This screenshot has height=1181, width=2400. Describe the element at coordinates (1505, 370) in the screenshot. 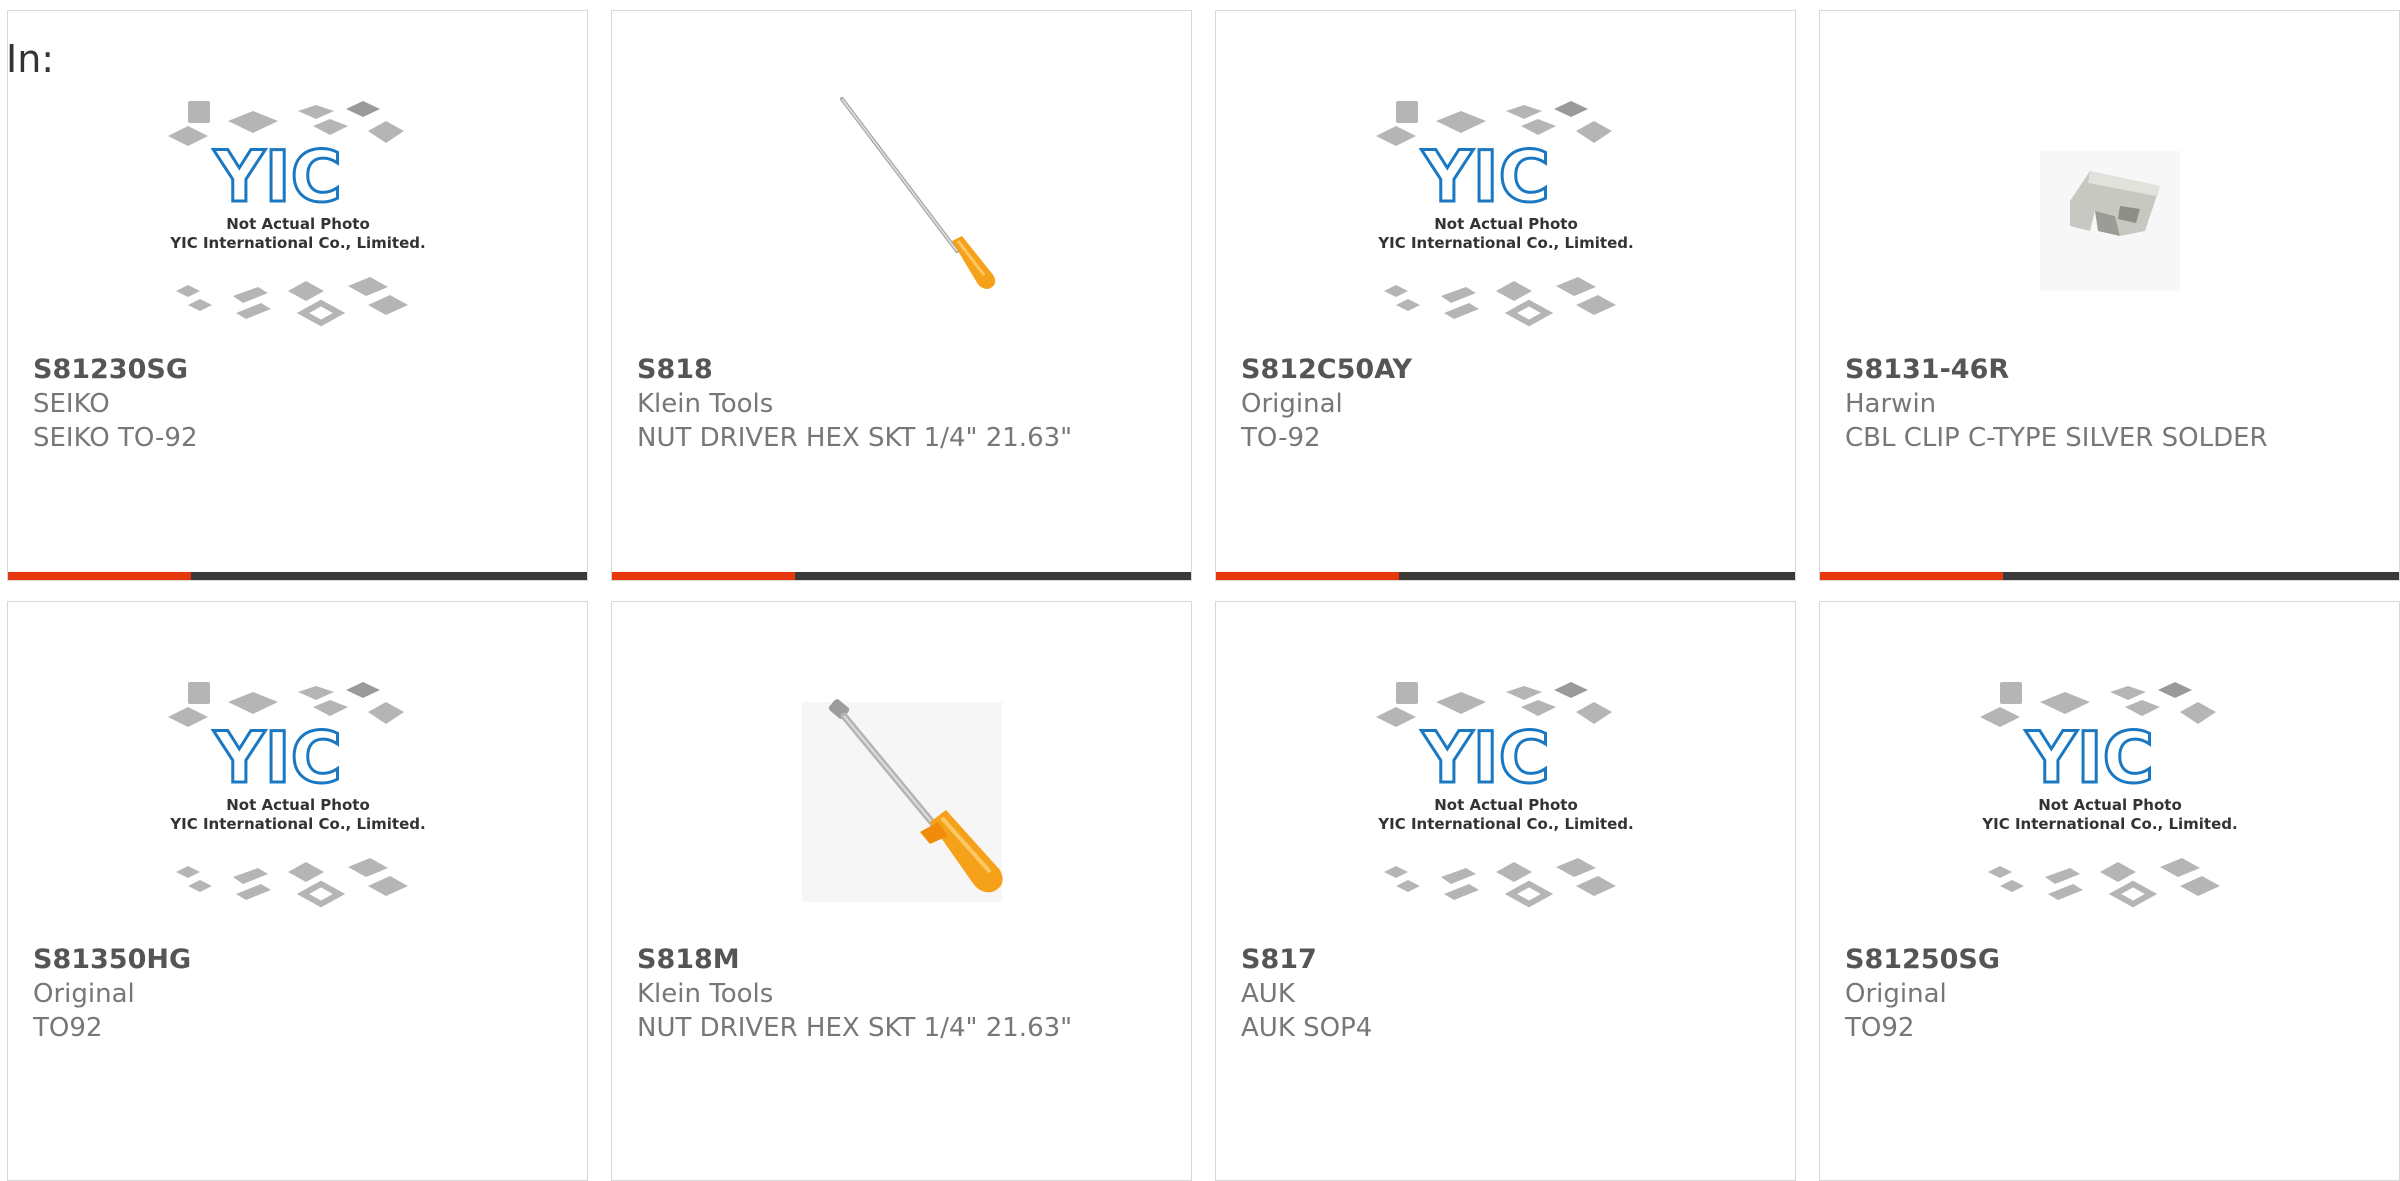

I see `part-number: S812C50AY` at that location.